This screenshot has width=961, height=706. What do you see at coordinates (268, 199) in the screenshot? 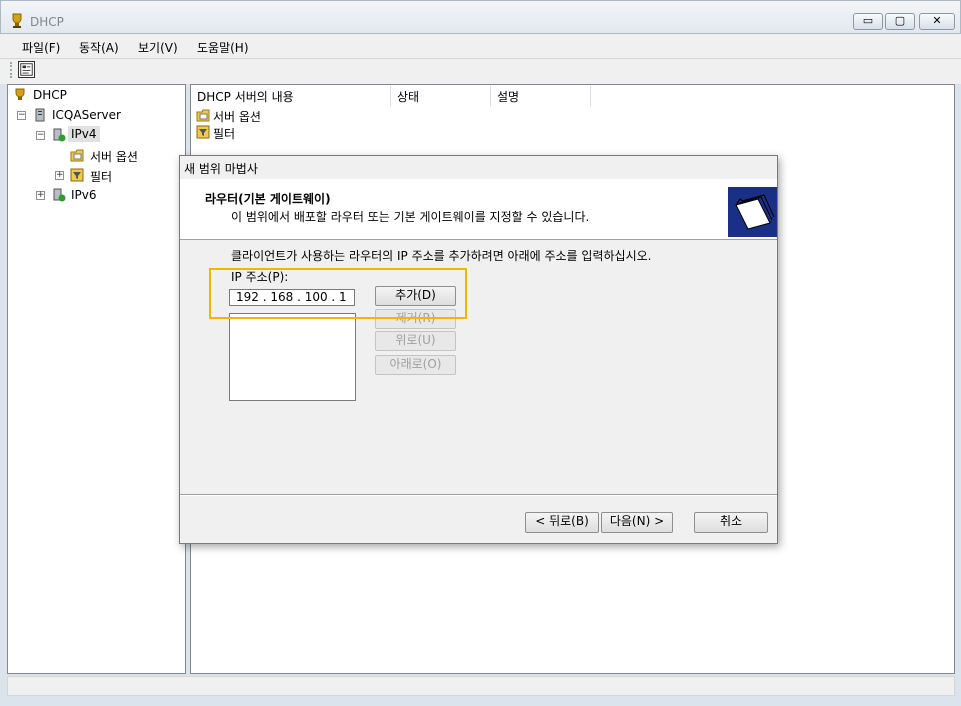
I see `wizard-step-title: 라우터(기본 게이트웨이)` at bounding box center [268, 199].